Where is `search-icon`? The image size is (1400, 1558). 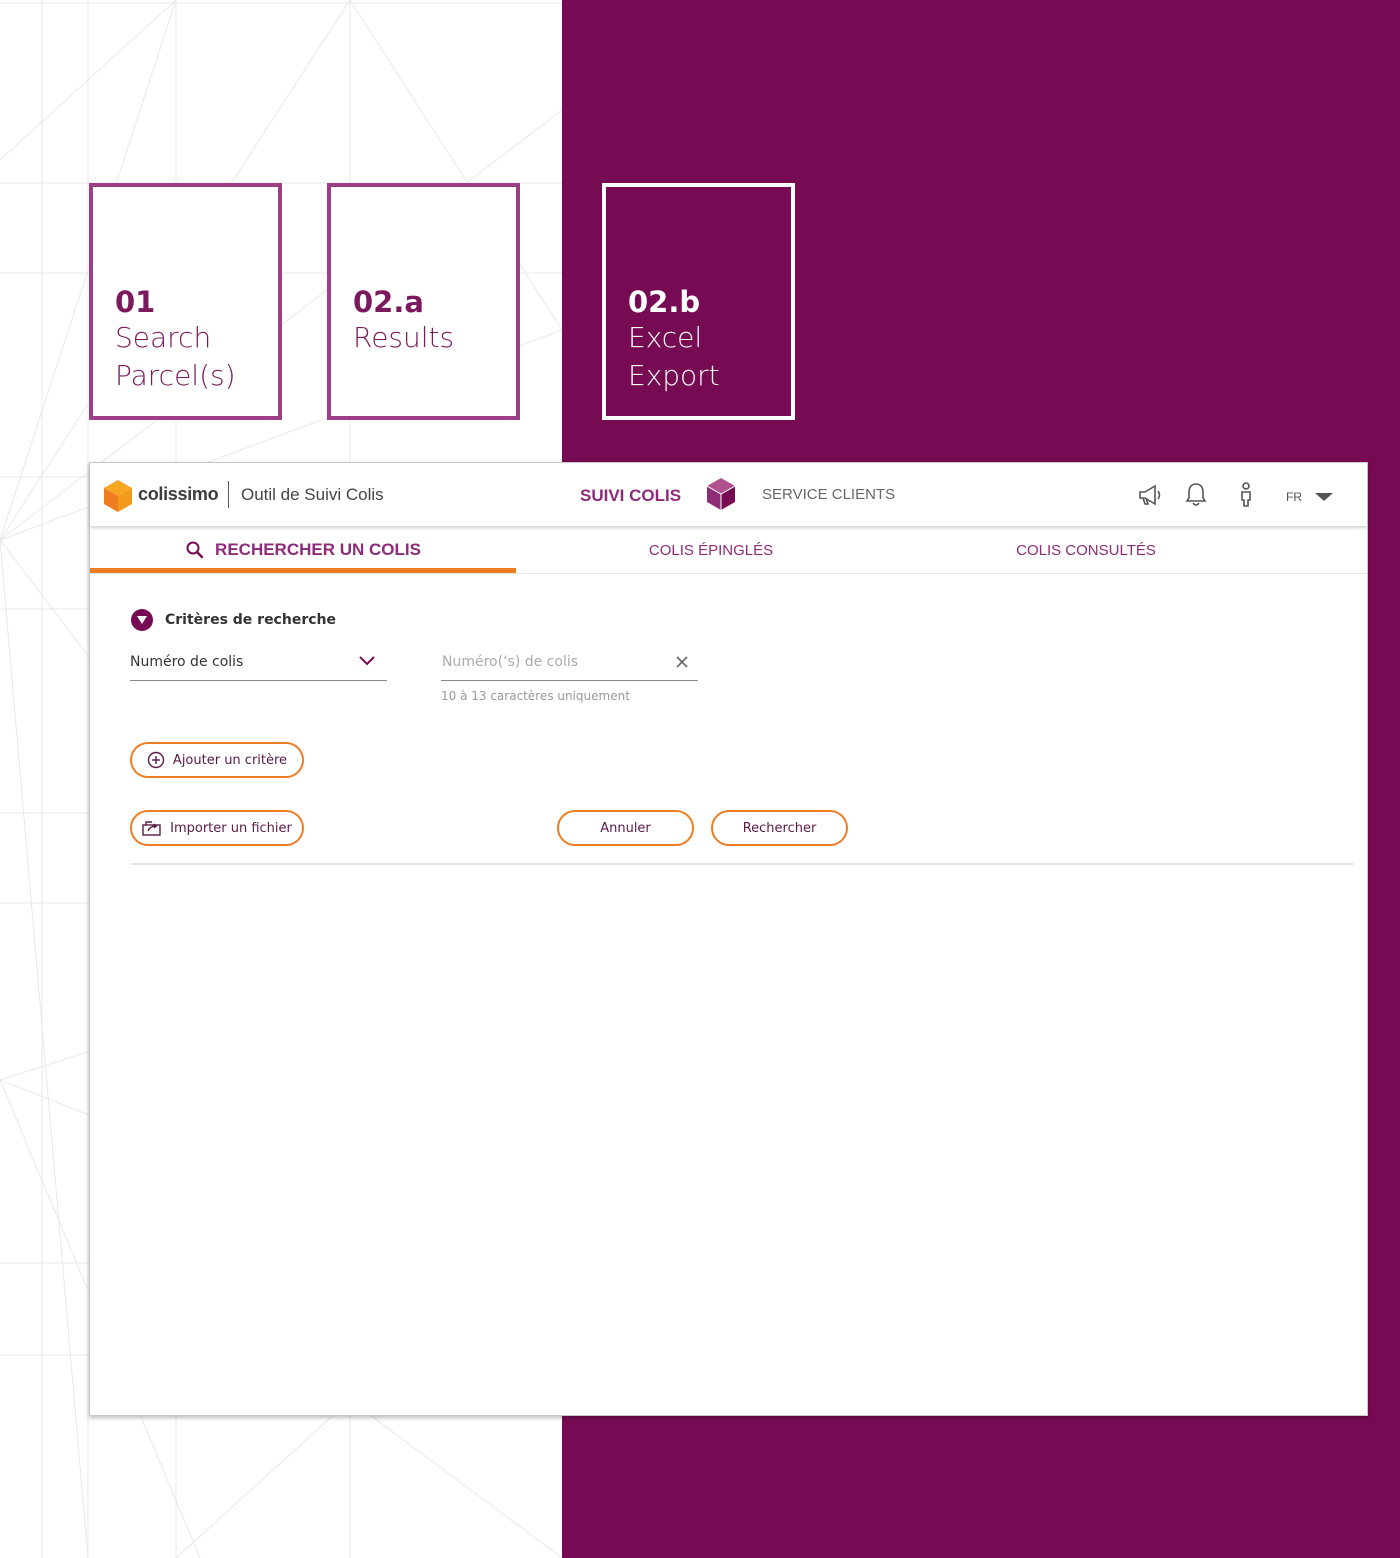
search-icon is located at coordinates (195, 550).